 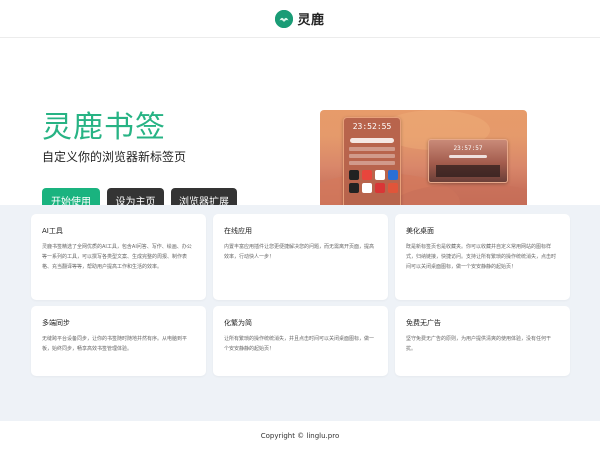 What do you see at coordinates (238, 231) in the screenshot?
I see `feature-title: 在线应用` at bounding box center [238, 231].